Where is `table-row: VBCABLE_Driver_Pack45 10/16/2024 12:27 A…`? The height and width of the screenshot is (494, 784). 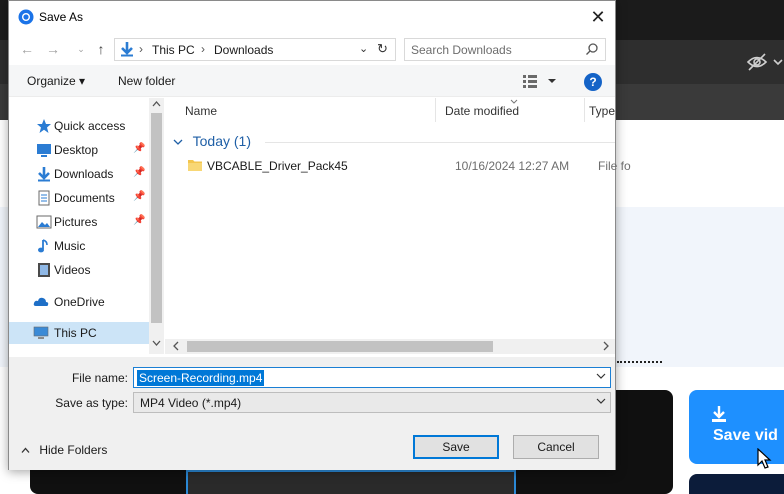 table-row: VBCABLE_Driver_Pack45 10/16/2024 12:27 A… is located at coordinates (398, 166).